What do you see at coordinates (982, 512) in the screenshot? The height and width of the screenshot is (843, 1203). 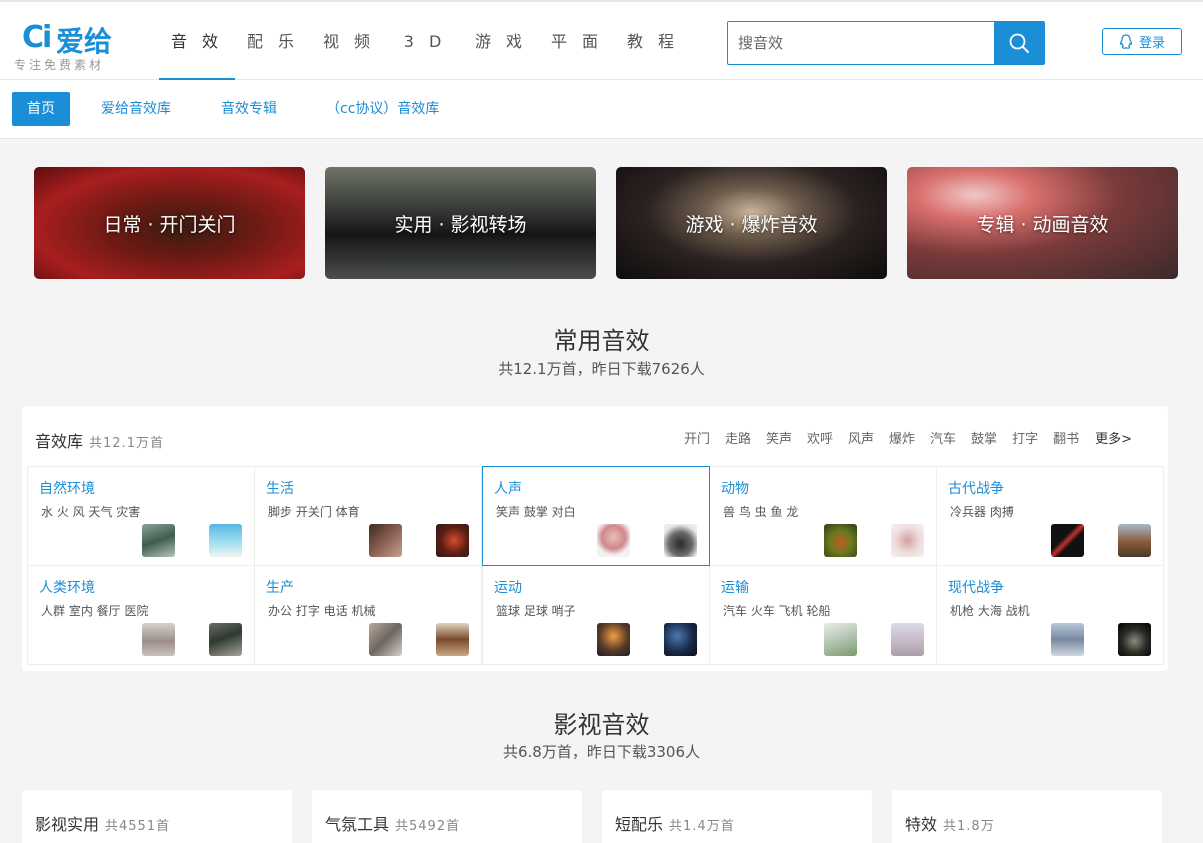 I see `category-tags: 冷兵器 肉搏` at bounding box center [982, 512].